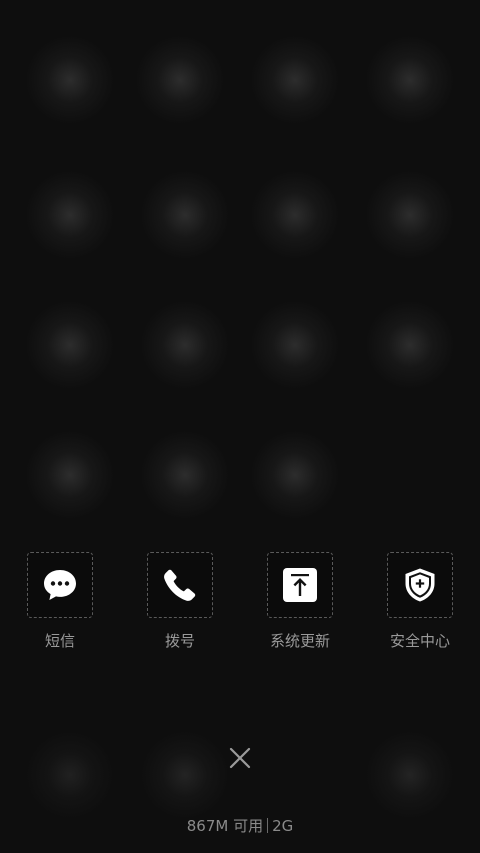  I want to click on close-icon, so click(240, 758).